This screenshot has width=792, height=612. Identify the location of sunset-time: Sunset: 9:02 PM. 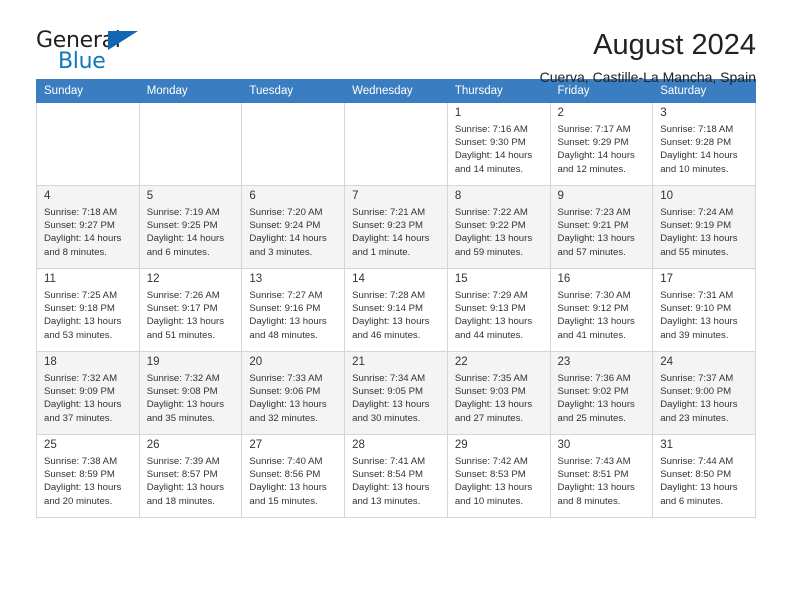
(593, 392).